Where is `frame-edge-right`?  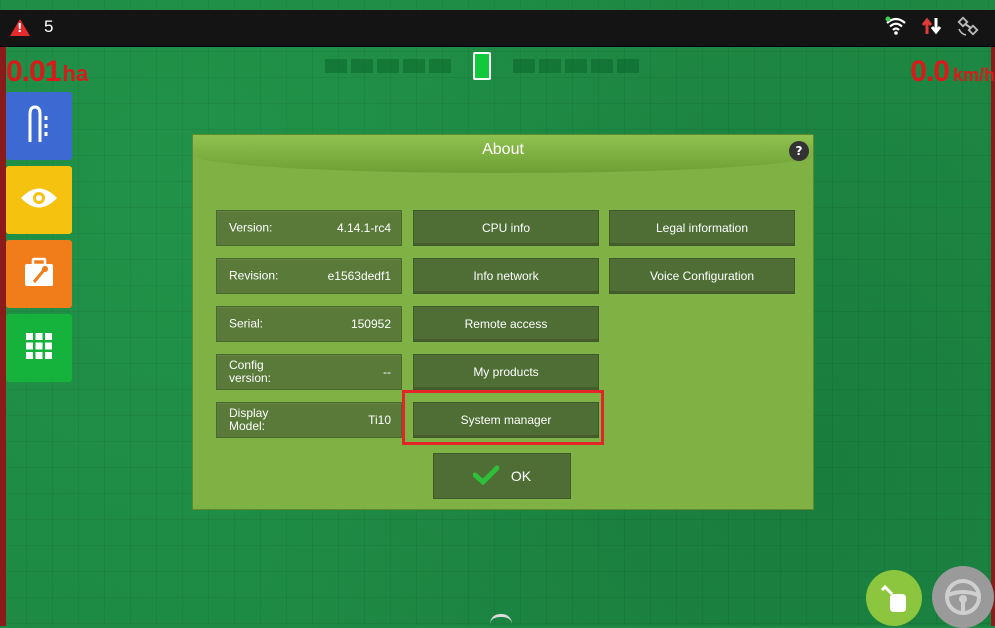 frame-edge-right is located at coordinates (993, 318).